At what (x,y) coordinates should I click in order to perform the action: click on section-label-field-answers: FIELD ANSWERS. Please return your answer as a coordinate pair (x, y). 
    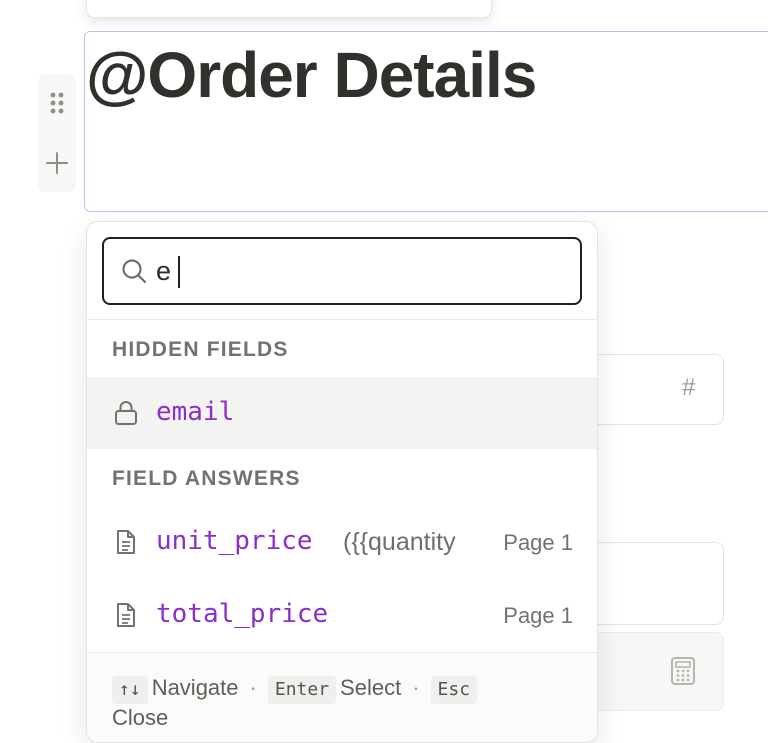
    Looking at the image, I should click on (206, 478).